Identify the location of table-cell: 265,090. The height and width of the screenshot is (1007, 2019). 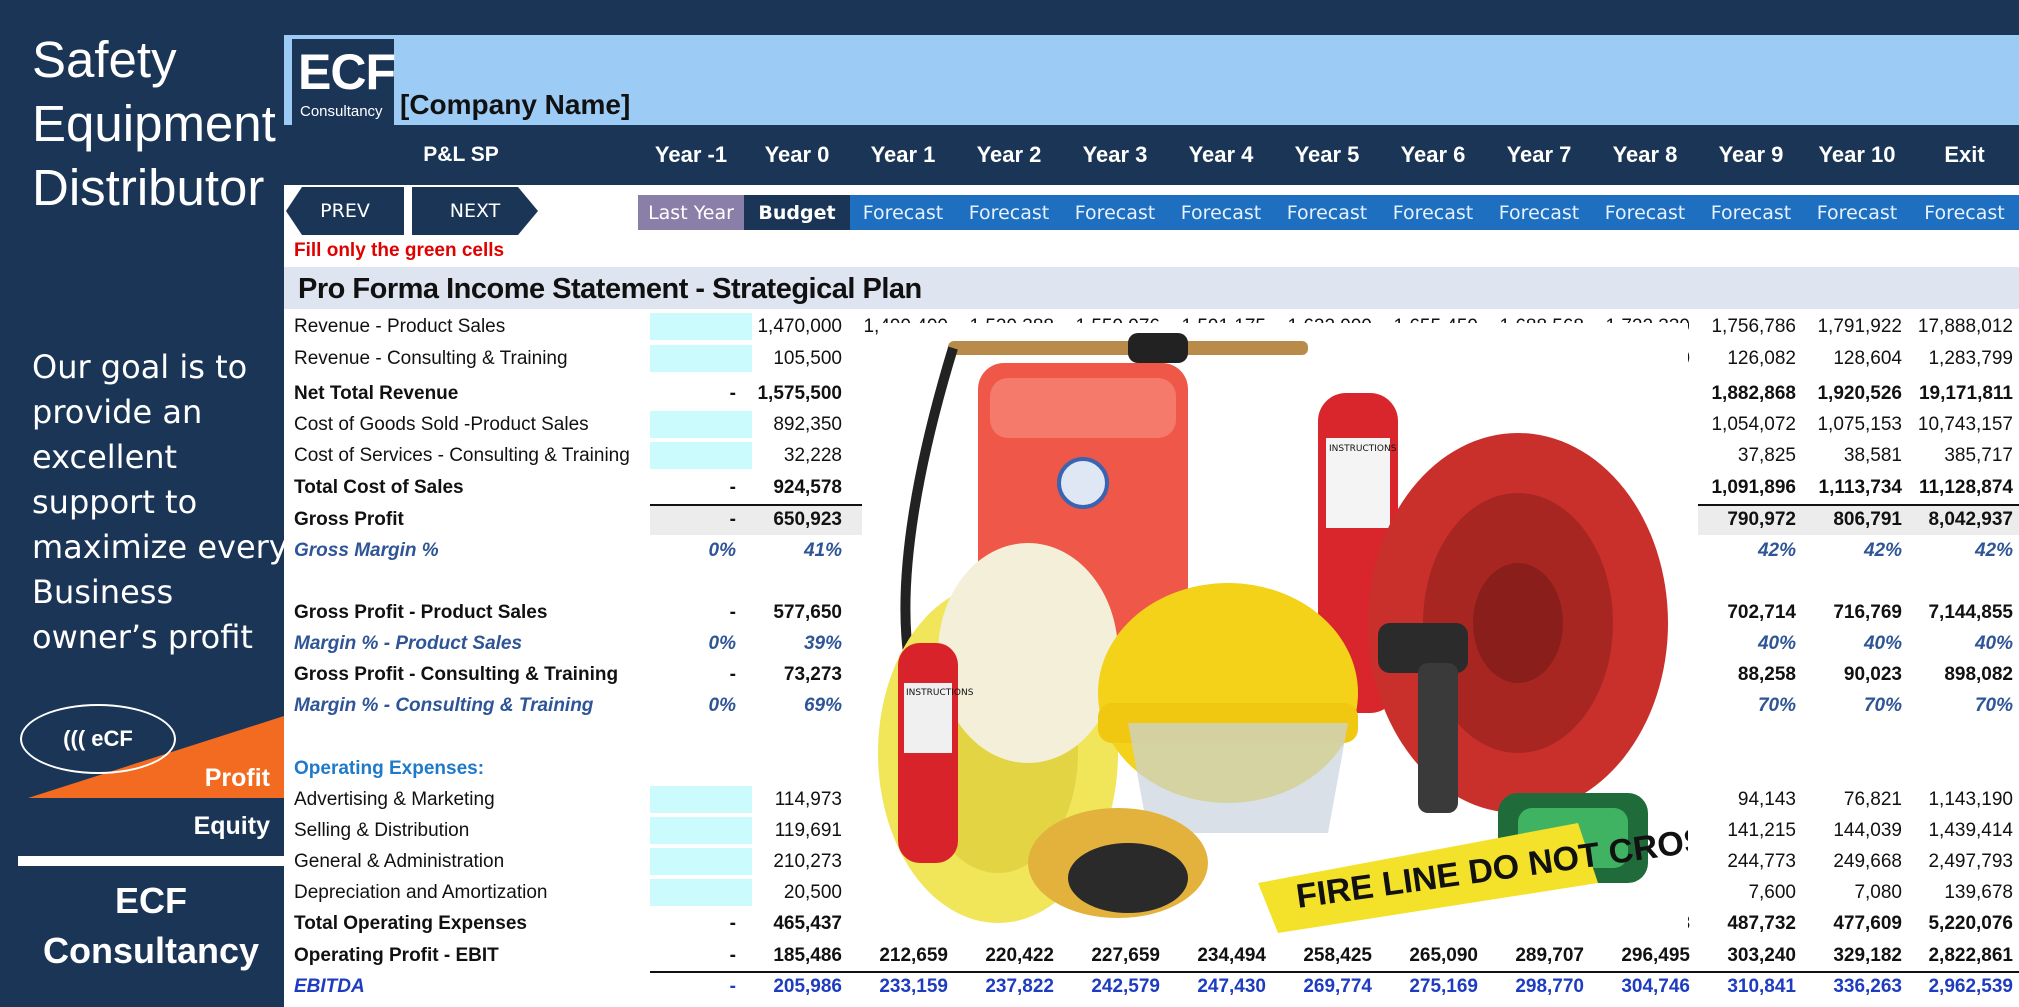
(1443, 955).